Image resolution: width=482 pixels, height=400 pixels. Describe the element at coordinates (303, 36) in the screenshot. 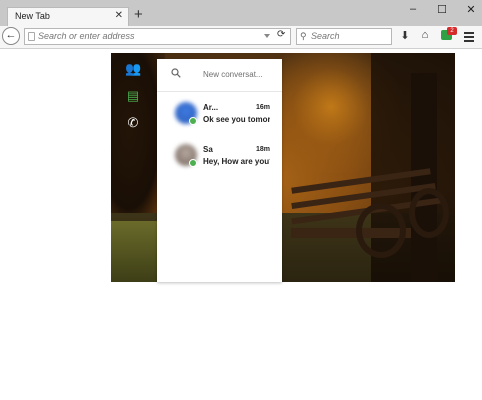

I see `search-icon: ⚲` at that location.